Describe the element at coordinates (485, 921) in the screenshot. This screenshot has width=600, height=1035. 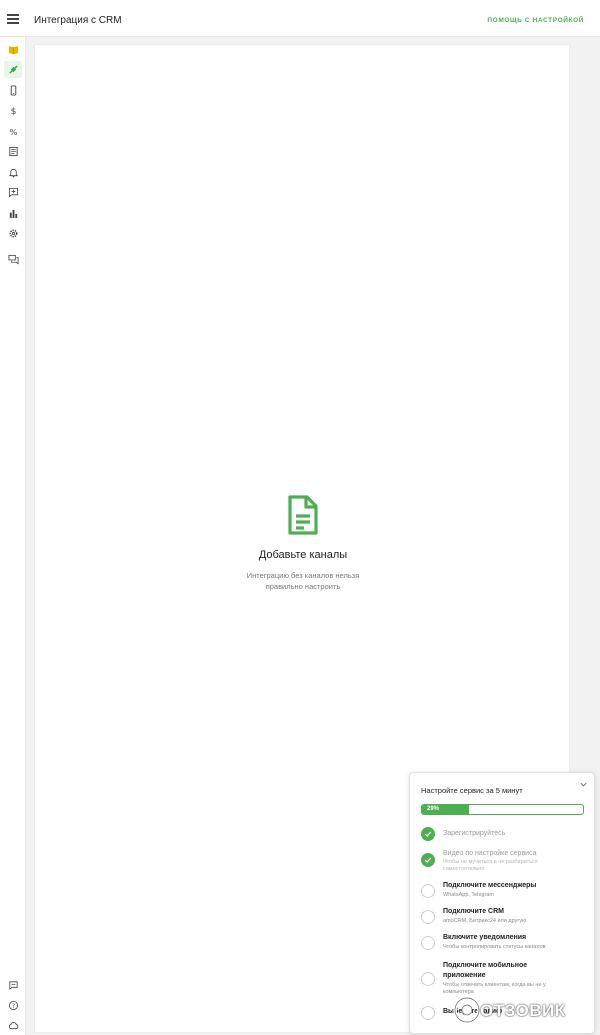
I see `step-subtitle: amoCRM, Битрикс24 или другую` at that location.